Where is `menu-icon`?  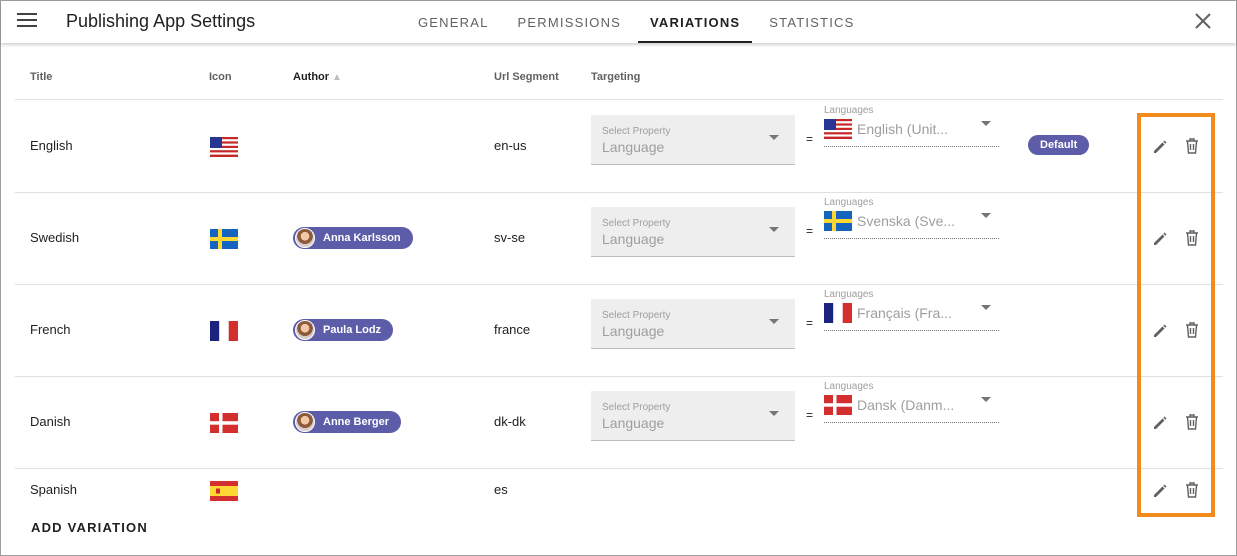
menu-icon is located at coordinates (27, 22).